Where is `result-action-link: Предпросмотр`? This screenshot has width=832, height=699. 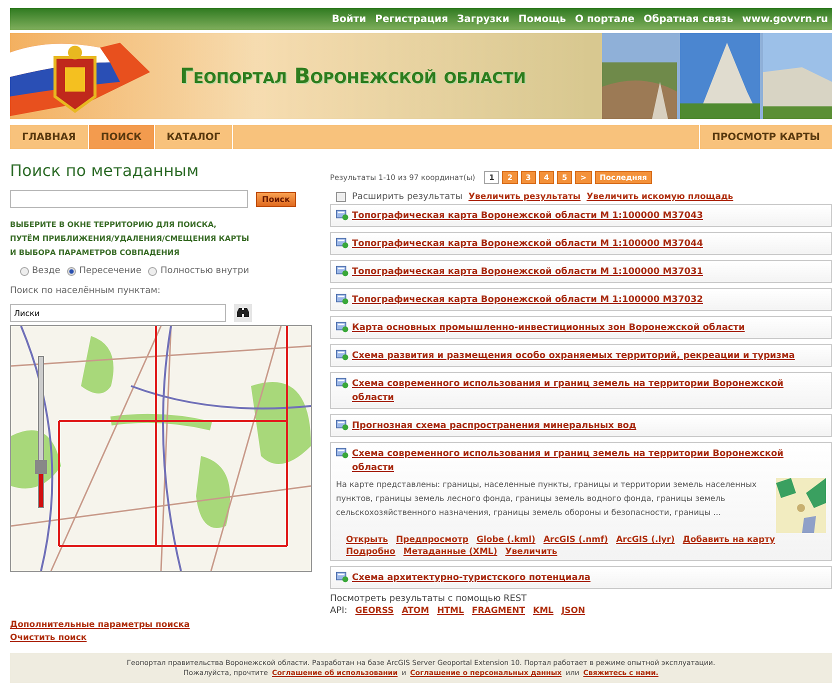 result-action-link: Предпросмотр is located at coordinates (432, 540).